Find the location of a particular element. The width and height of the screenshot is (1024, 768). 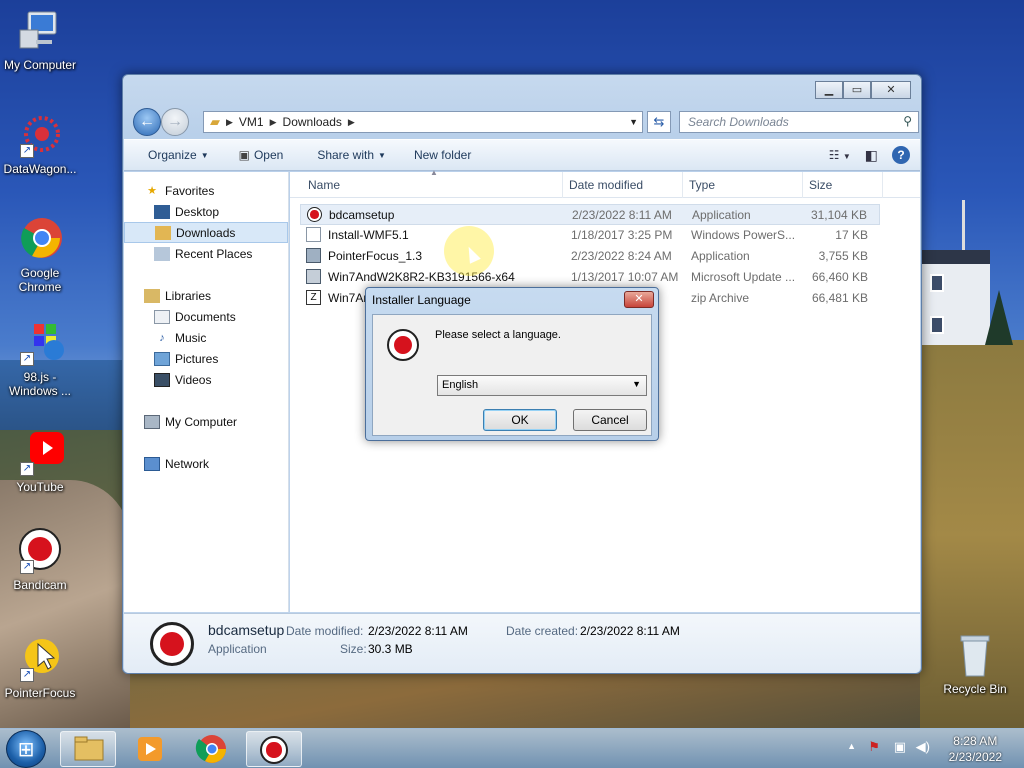

details-created-label: Date created: is located at coordinates (542, 631).